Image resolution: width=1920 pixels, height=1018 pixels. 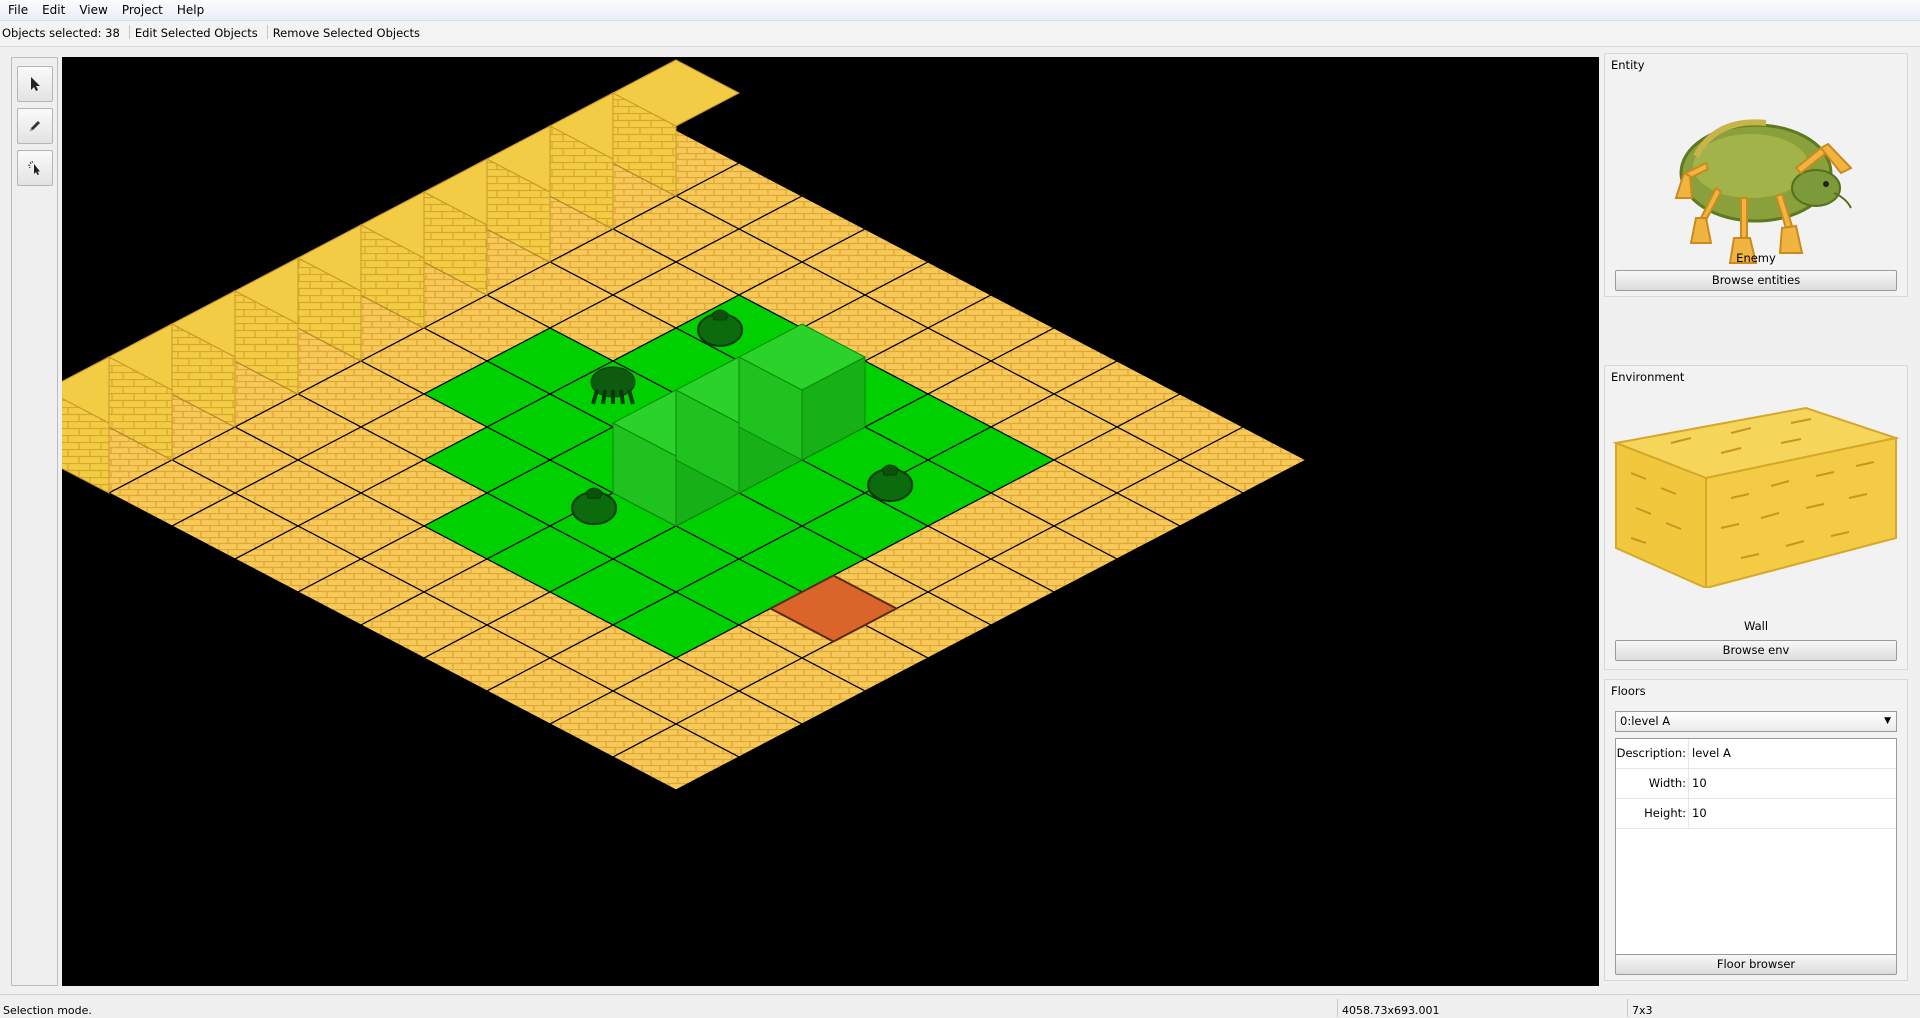 What do you see at coordinates (1391, 1010) in the screenshot?
I see `cursor-coordinates: 4058.73x693.001` at bounding box center [1391, 1010].